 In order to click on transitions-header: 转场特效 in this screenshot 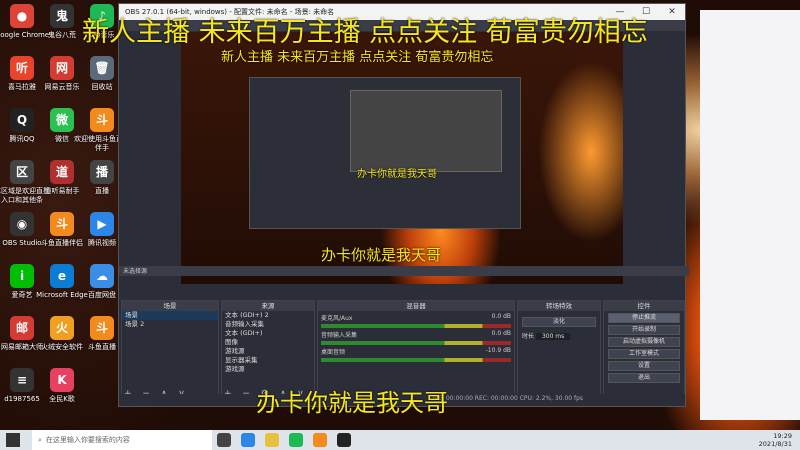, I will do `click(559, 306)`.